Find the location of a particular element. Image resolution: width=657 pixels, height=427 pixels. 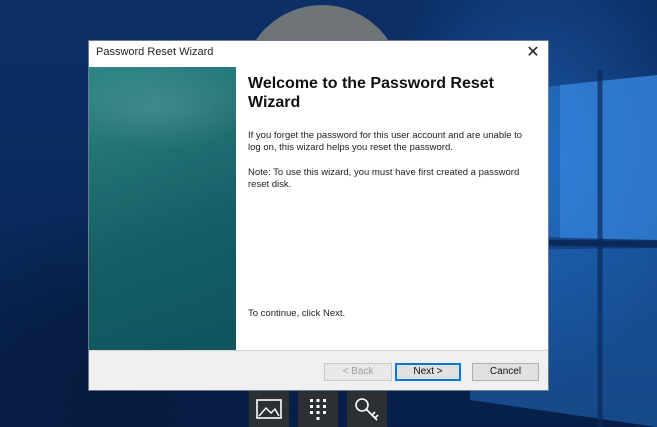

toolbar-keypad-button is located at coordinates (318, 409).